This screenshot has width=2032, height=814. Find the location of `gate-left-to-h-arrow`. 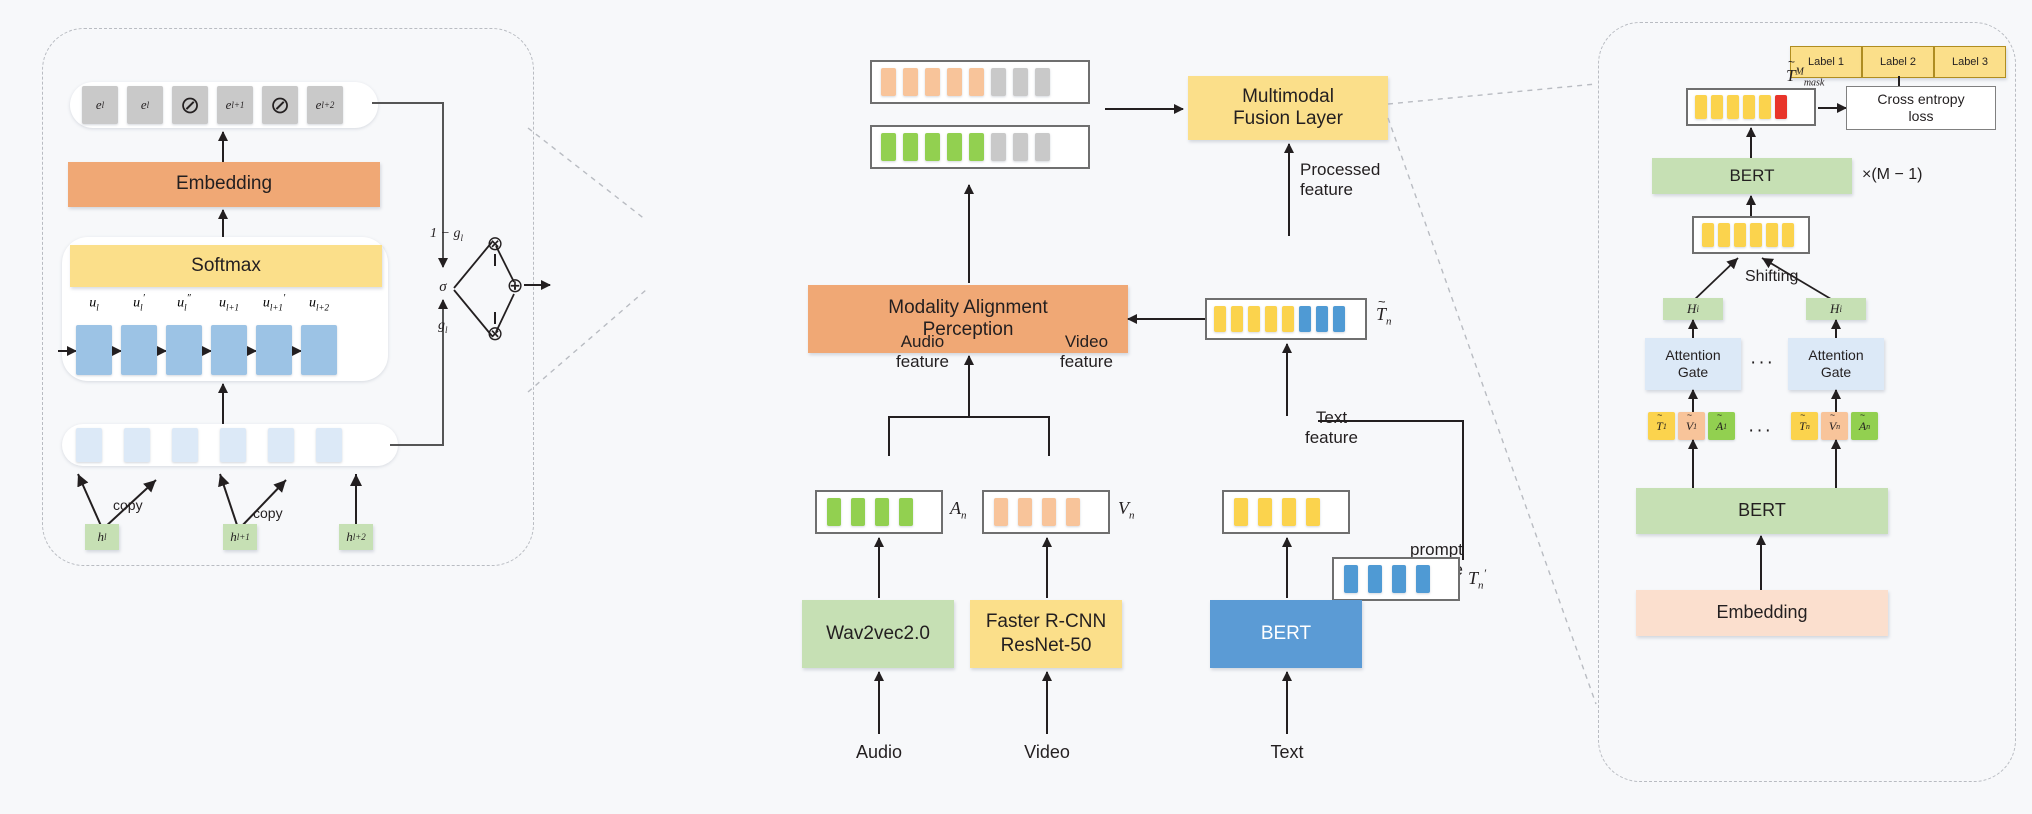

gate-left-to-h-arrow is located at coordinates (1693, 329).